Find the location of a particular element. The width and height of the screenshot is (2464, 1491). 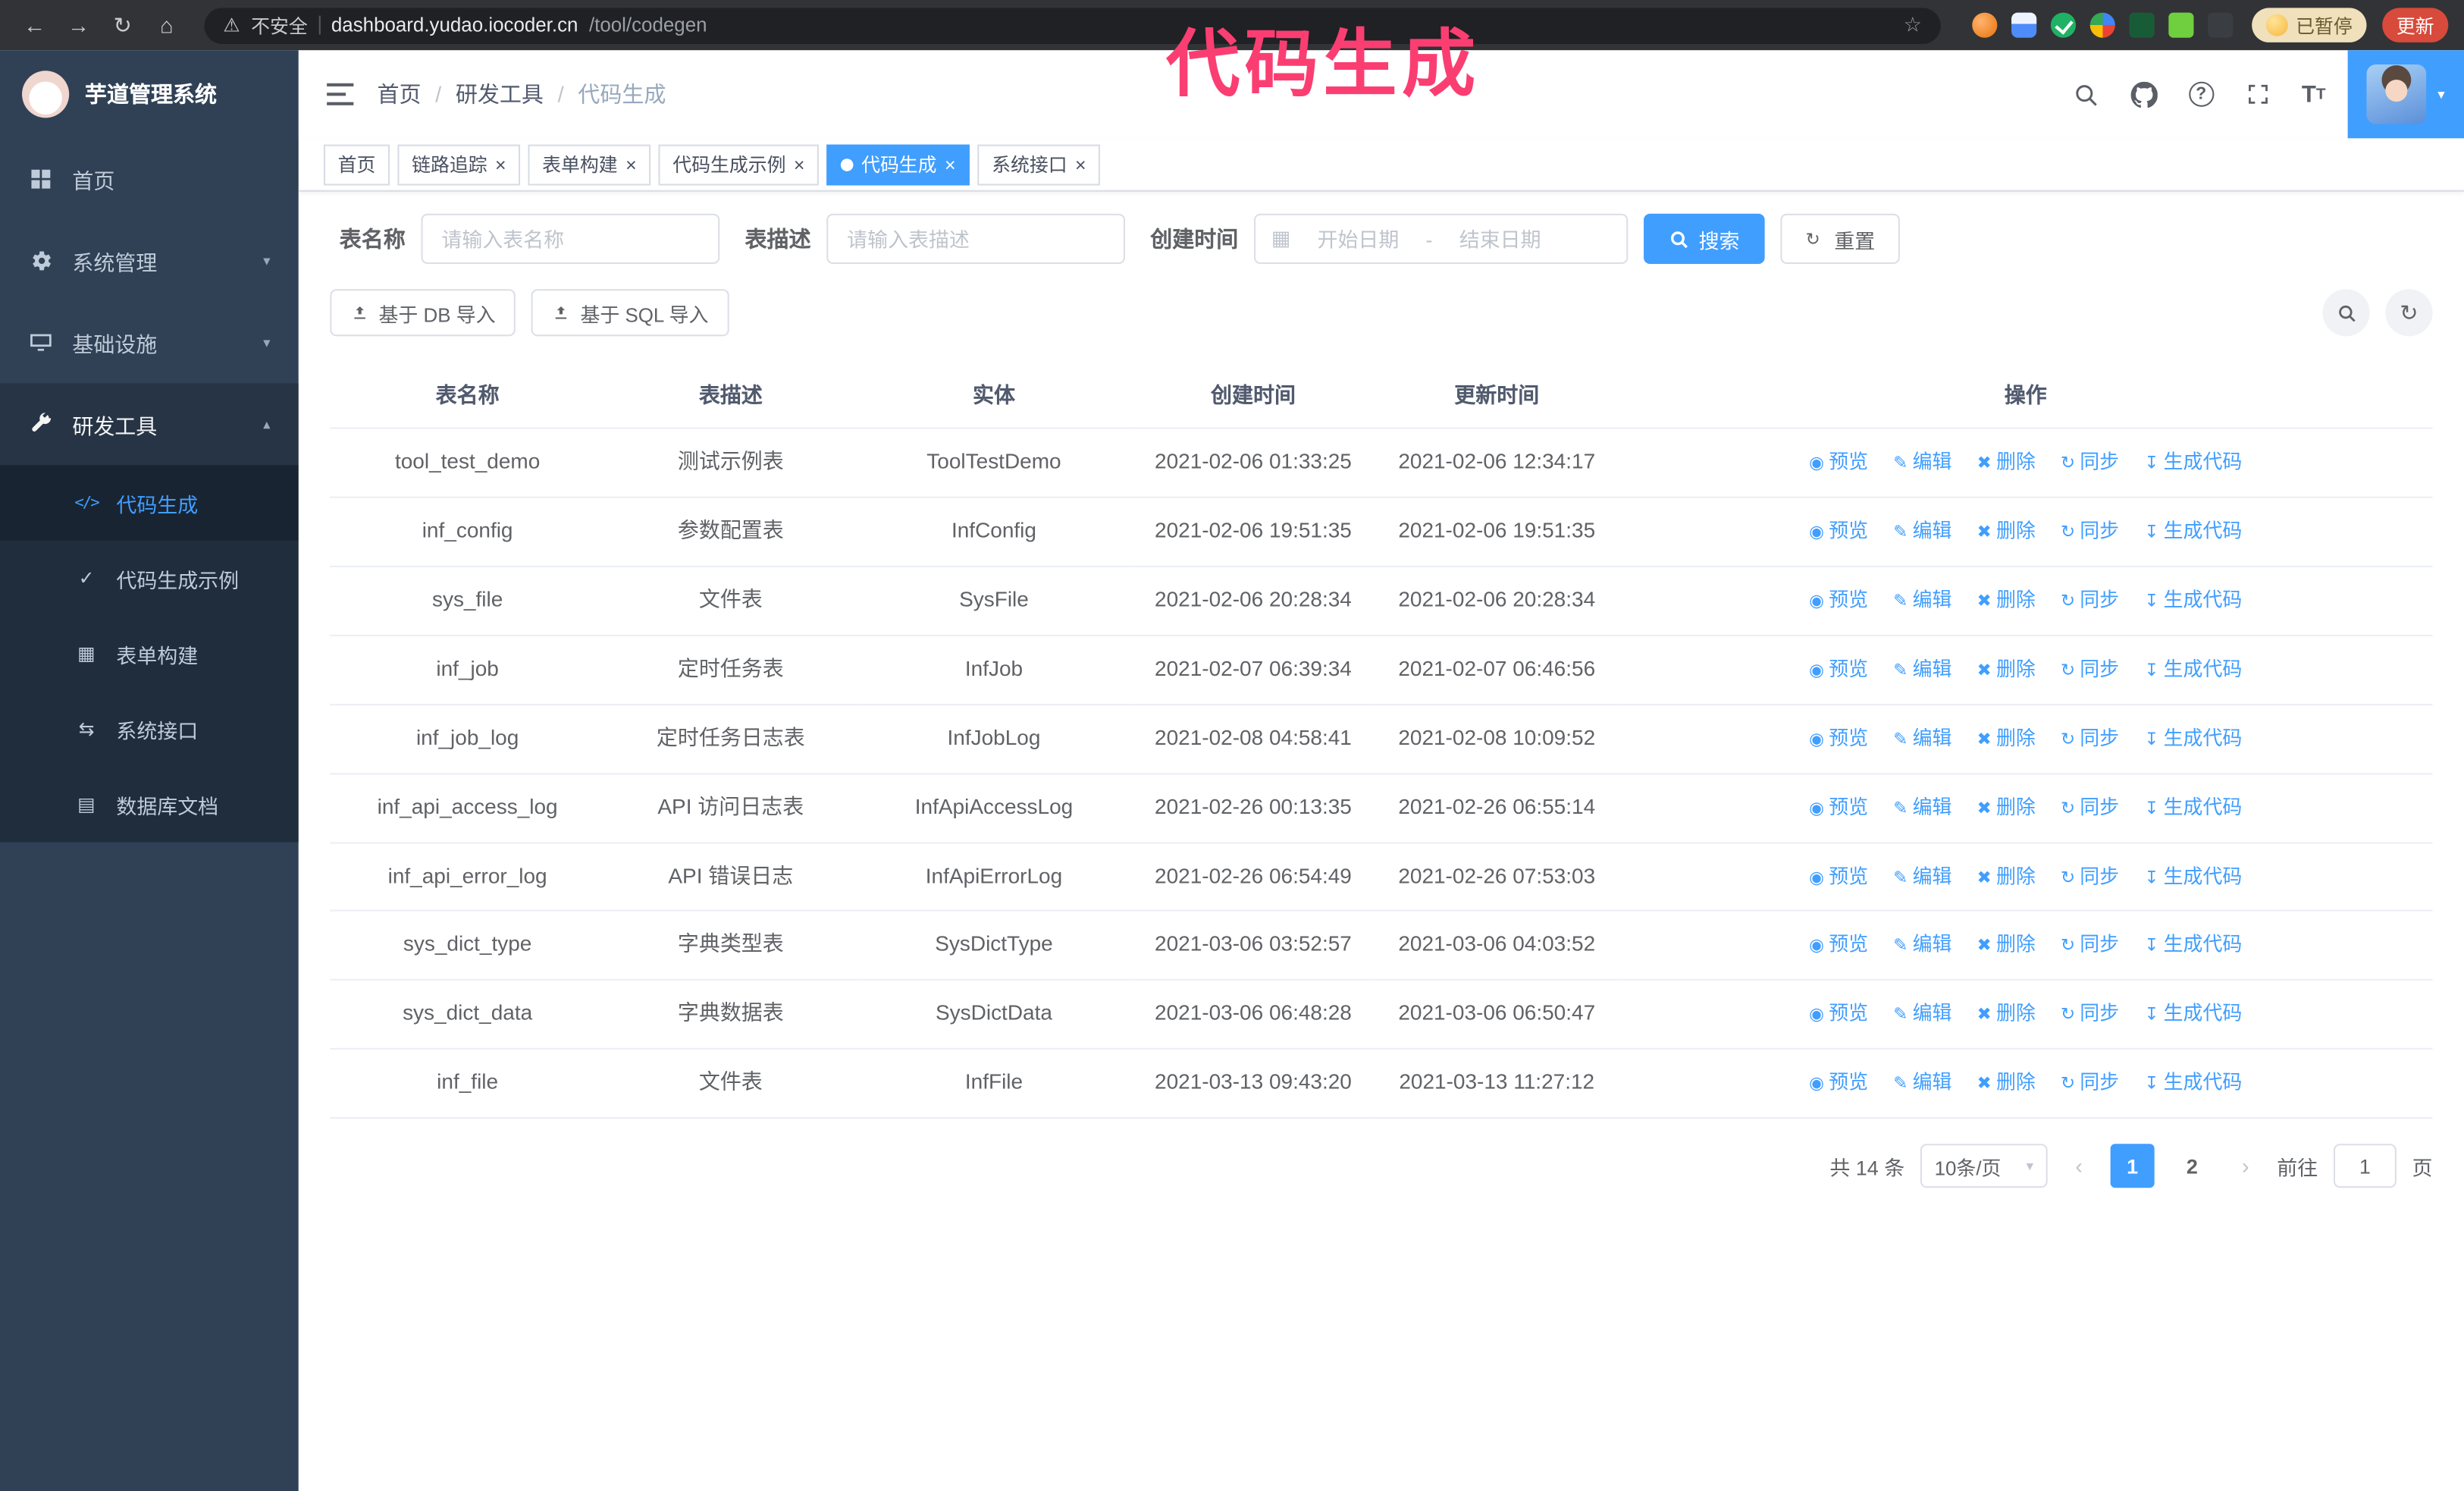

browser-update-button: 更新 is located at coordinates (2415, 25).